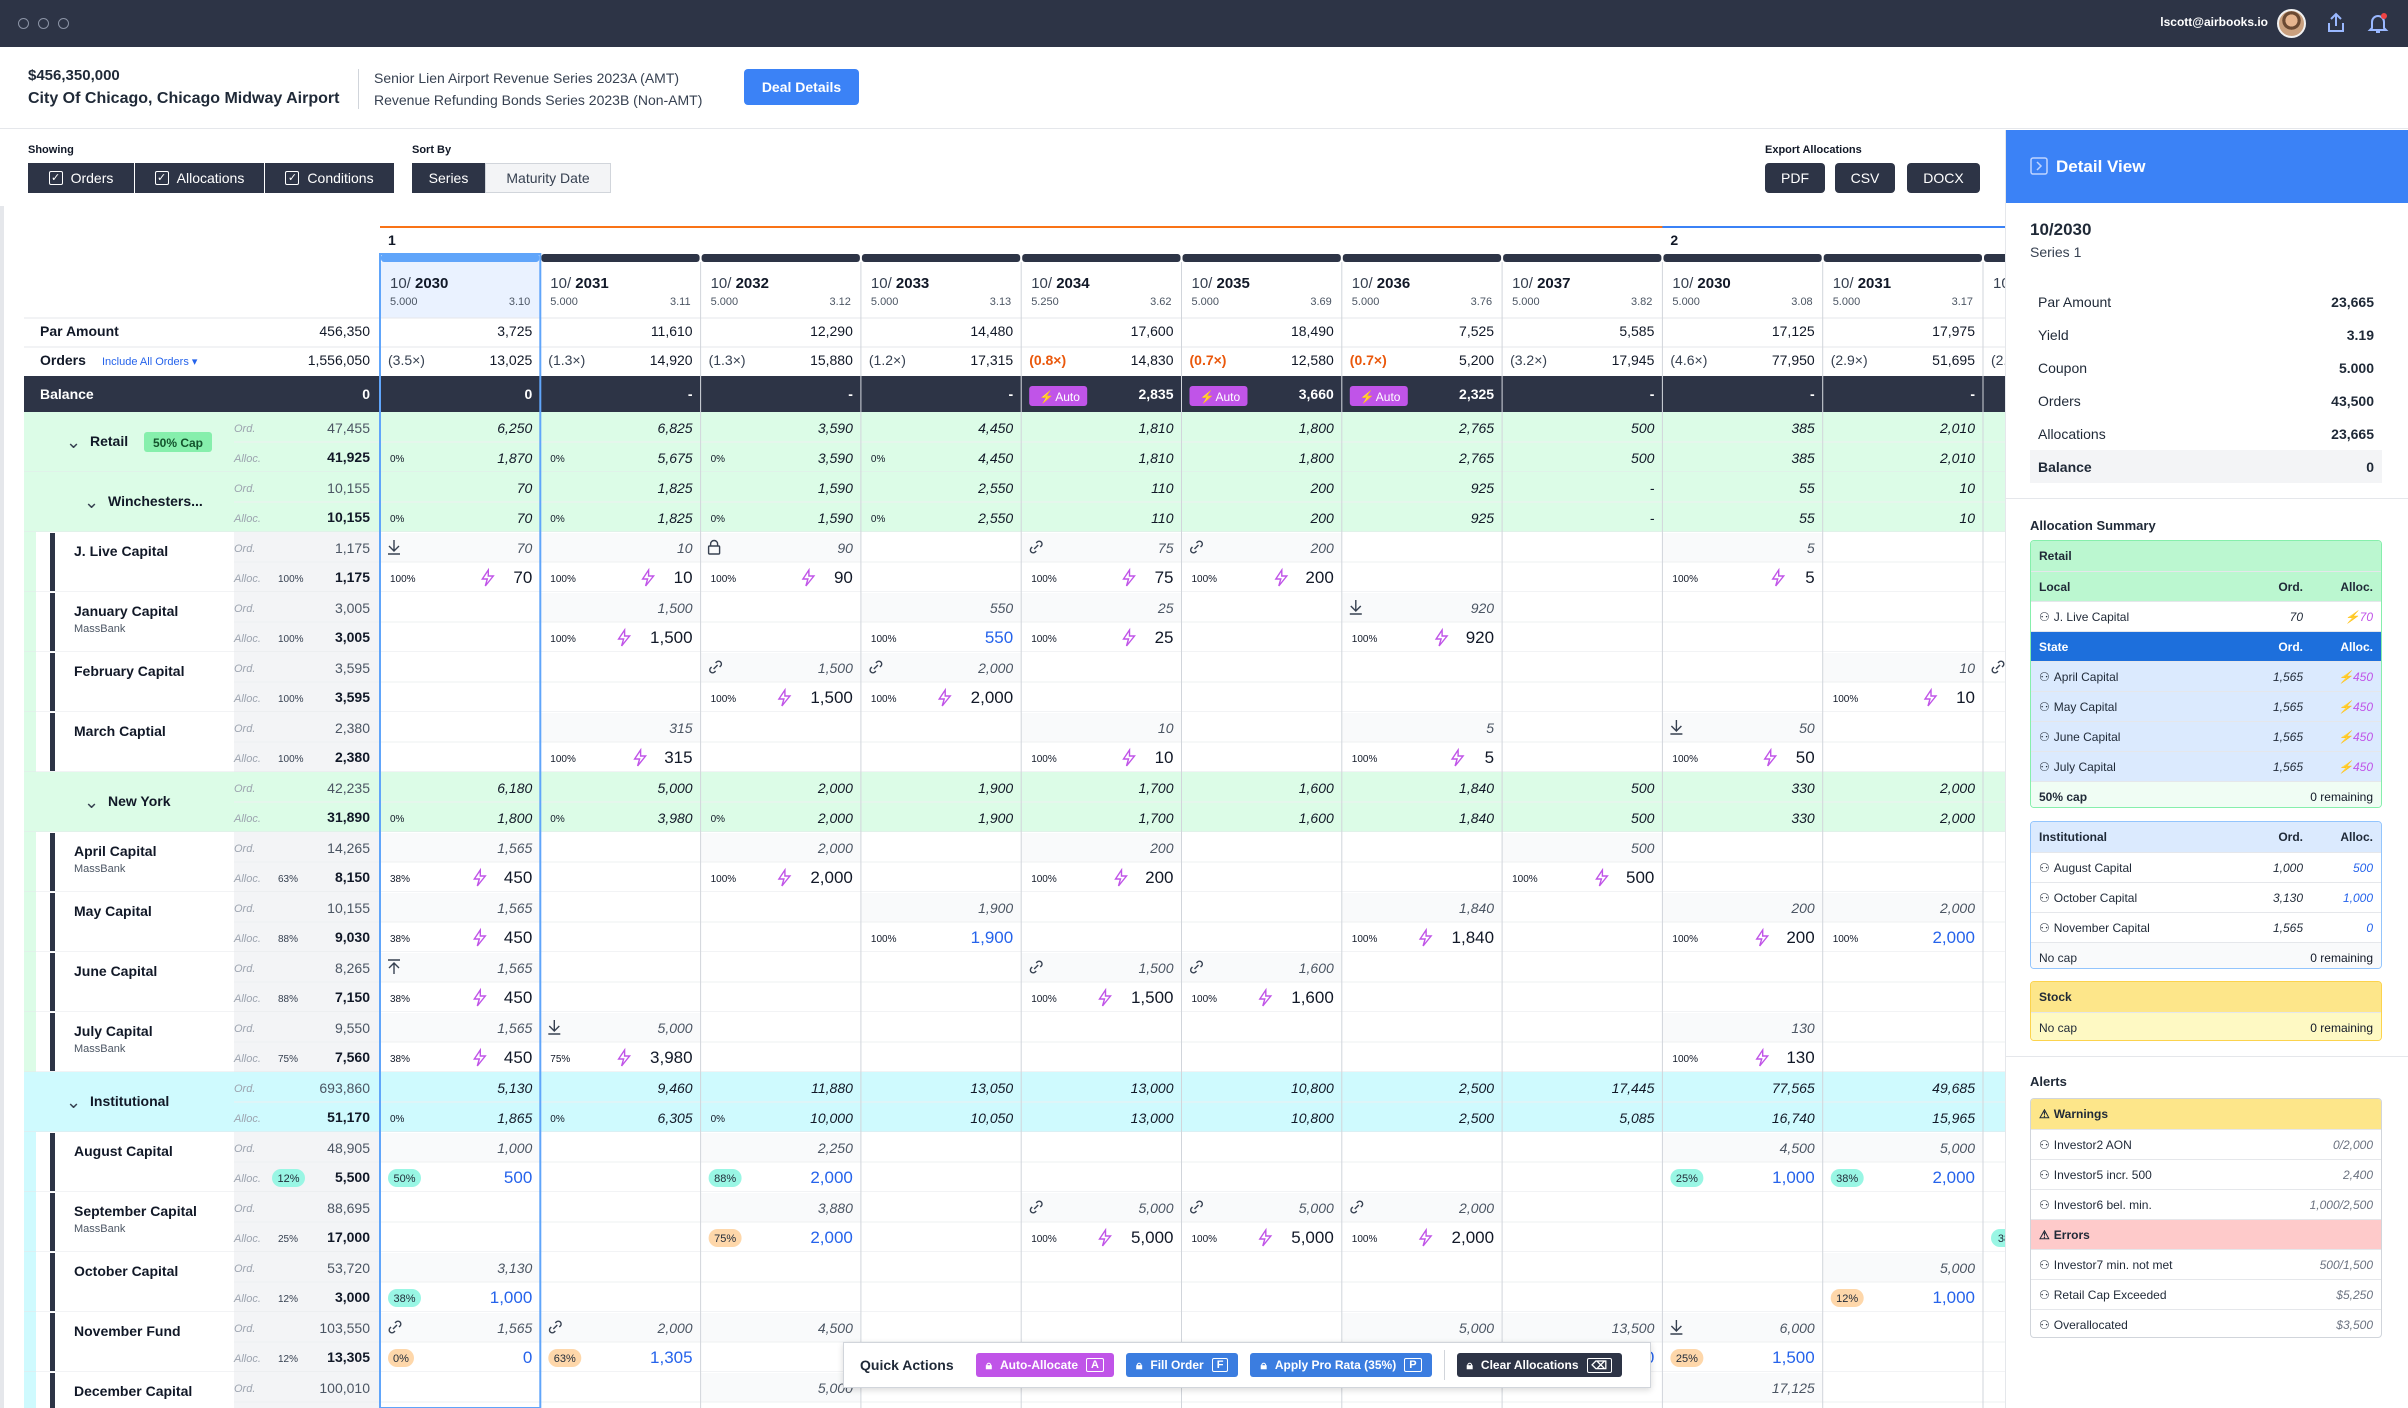 The width and height of the screenshot is (2408, 1408). What do you see at coordinates (2287, 897) in the screenshot?
I see `summary-ord: 3,130` at bounding box center [2287, 897].